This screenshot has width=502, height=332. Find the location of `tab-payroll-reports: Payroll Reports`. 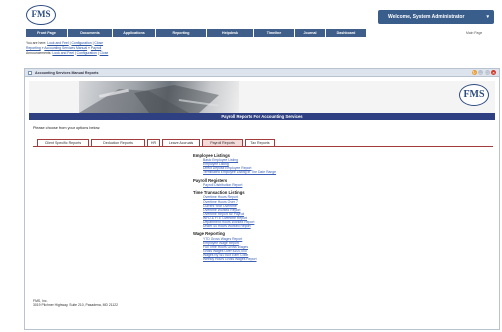

tab-payroll-reports: Payroll Reports is located at coordinates (222, 142).